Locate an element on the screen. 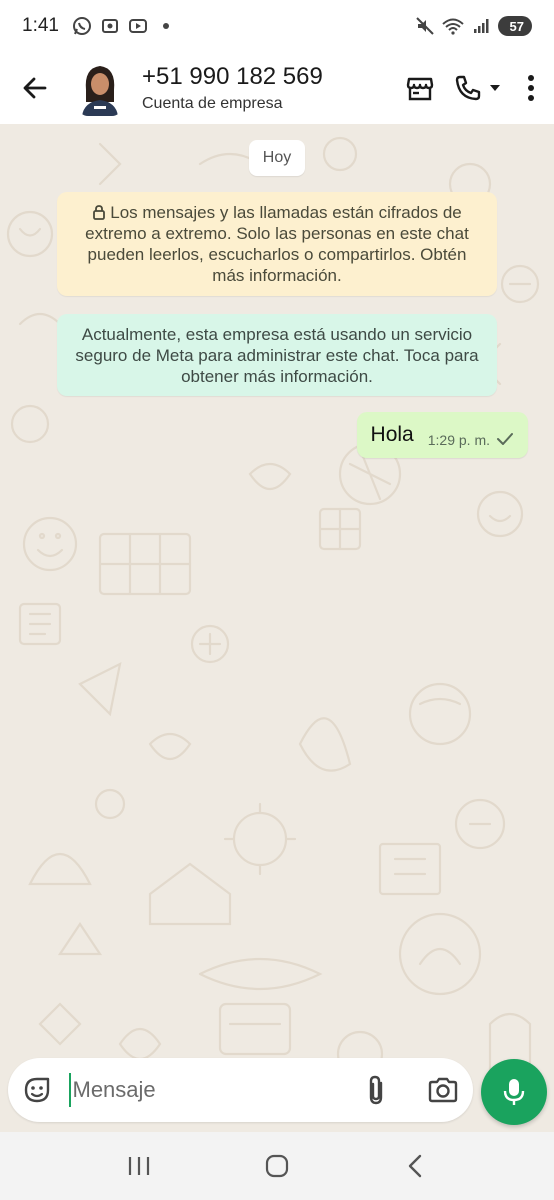 The image size is (554, 1200). more-options-button is located at coordinates (531, 88).